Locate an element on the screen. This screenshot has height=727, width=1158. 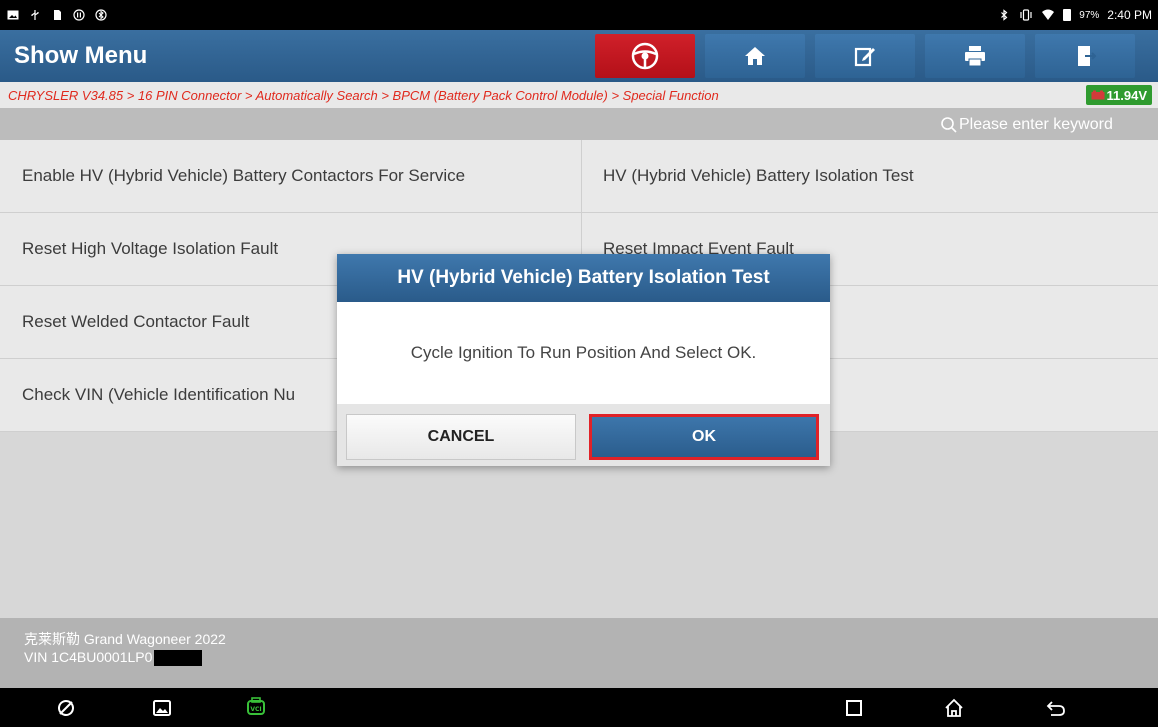
cancel-button: CANCEL is located at coordinates (461, 437).